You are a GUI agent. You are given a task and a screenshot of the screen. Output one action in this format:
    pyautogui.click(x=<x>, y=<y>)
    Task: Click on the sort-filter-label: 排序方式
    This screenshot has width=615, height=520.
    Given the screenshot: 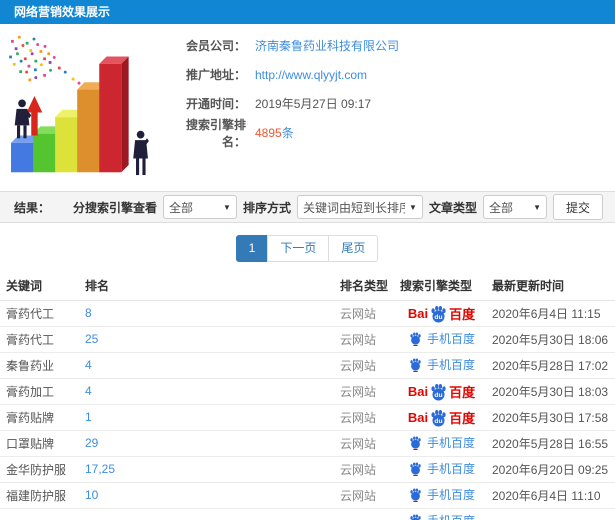 What is the action you would take?
    pyautogui.click(x=266, y=207)
    